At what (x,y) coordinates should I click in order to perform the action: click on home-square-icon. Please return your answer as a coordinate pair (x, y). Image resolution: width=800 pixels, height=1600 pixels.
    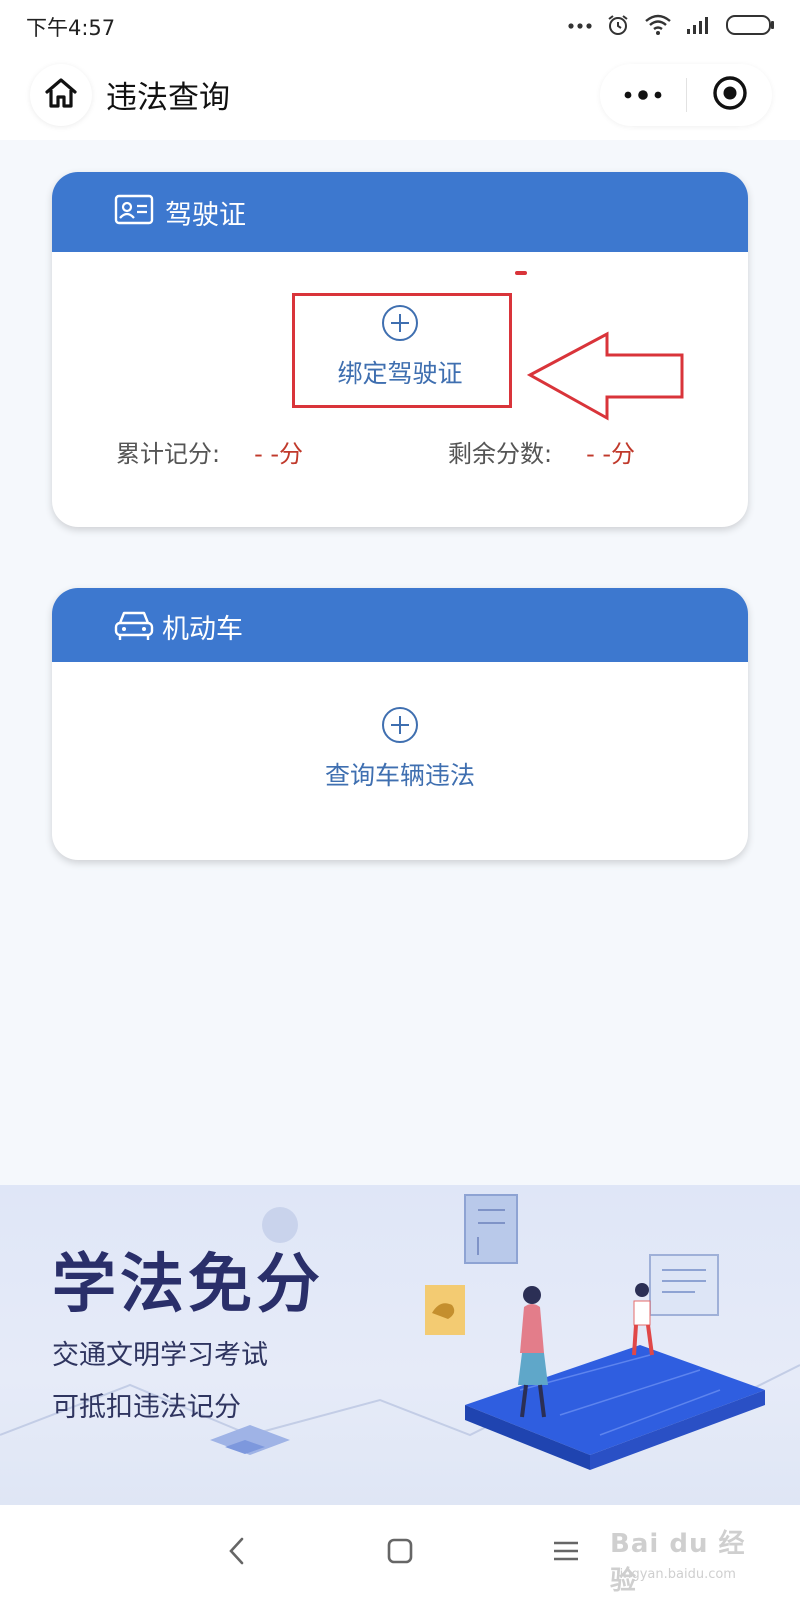
    Looking at the image, I should click on (400, 1553).